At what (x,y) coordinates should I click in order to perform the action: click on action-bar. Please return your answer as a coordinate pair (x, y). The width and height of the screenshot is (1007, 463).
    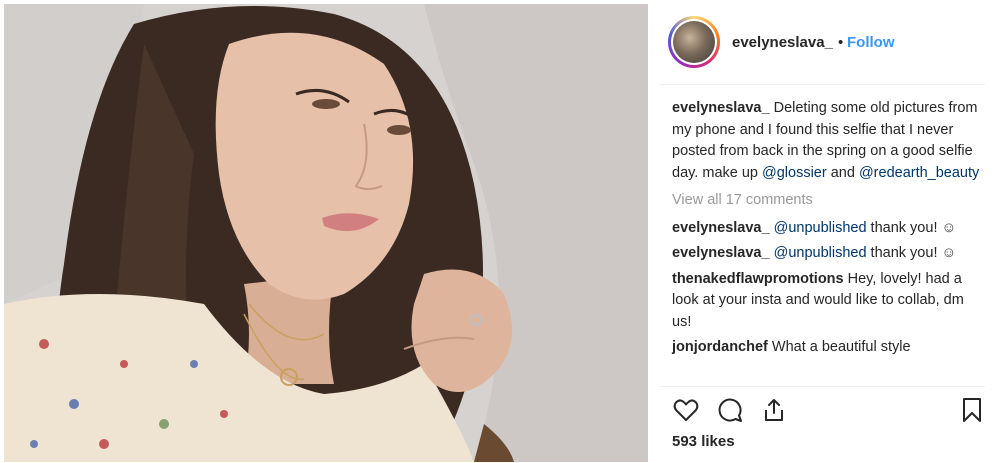
    Looking at the image, I should click on (827, 411).